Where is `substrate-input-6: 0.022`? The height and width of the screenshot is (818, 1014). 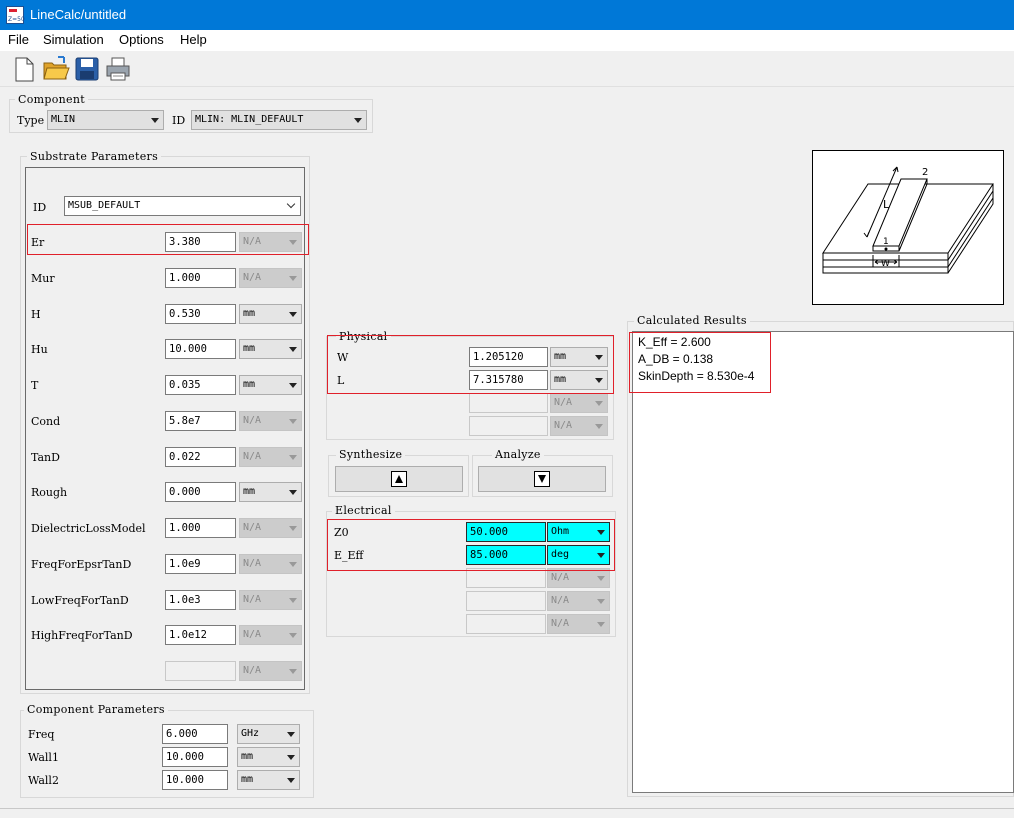
substrate-input-6: 0.022 is located at coordinates (200, 456).